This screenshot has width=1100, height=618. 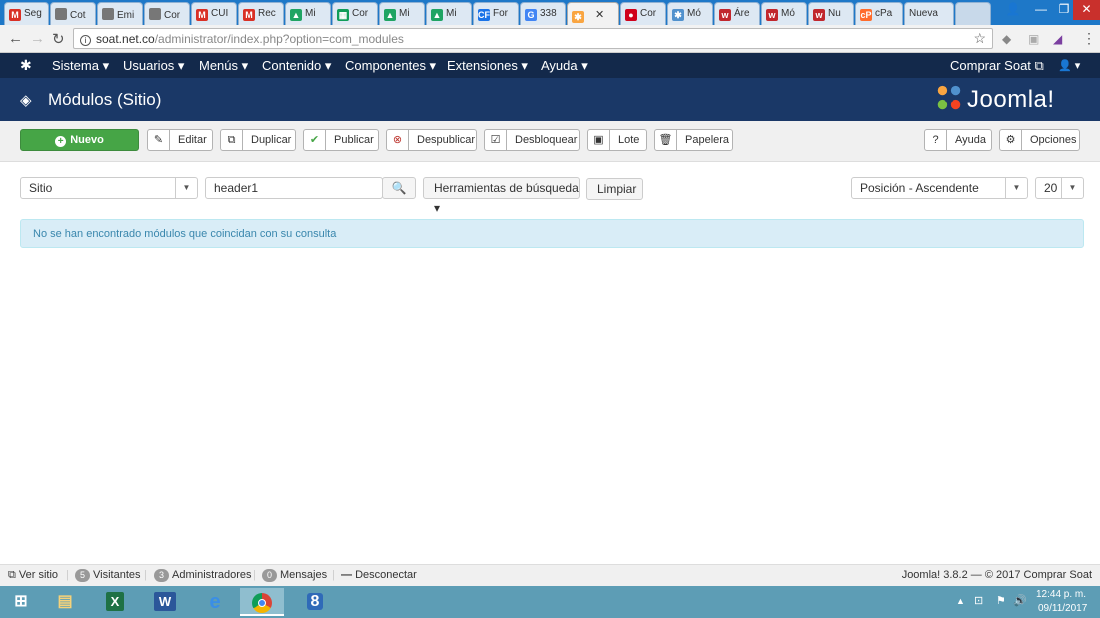 What do you see at coordinates (958, 140) in the screenshot?
I see `help-button: ? Ayuda` at bounding box center [958, 140].